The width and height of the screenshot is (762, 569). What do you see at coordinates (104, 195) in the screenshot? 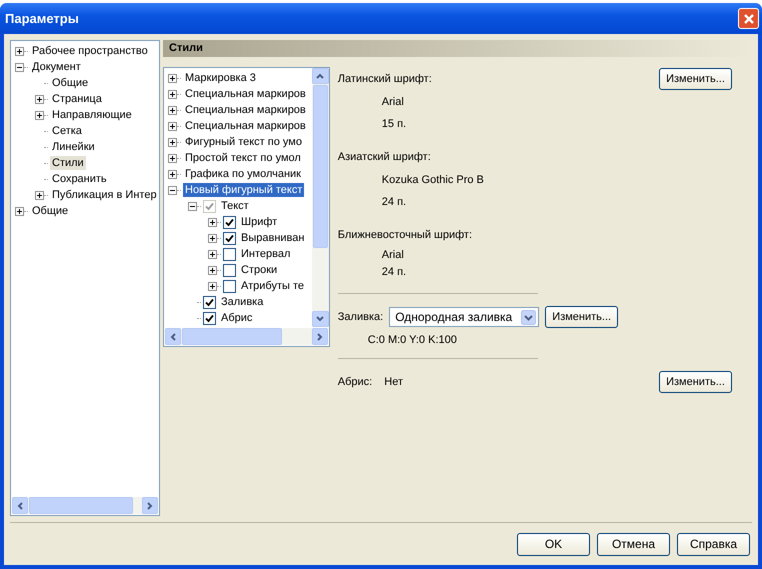
I see `tree-item: Публикация в Интер` at bounding box center [104, 195].